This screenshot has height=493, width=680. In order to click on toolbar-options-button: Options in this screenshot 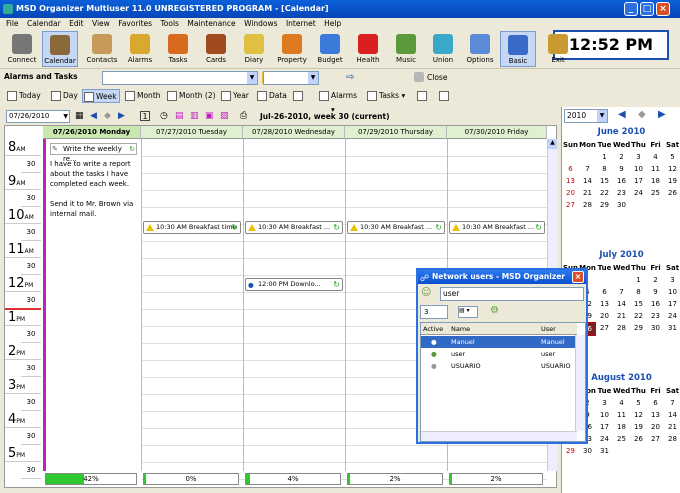, I will do `click(480, 49)`.